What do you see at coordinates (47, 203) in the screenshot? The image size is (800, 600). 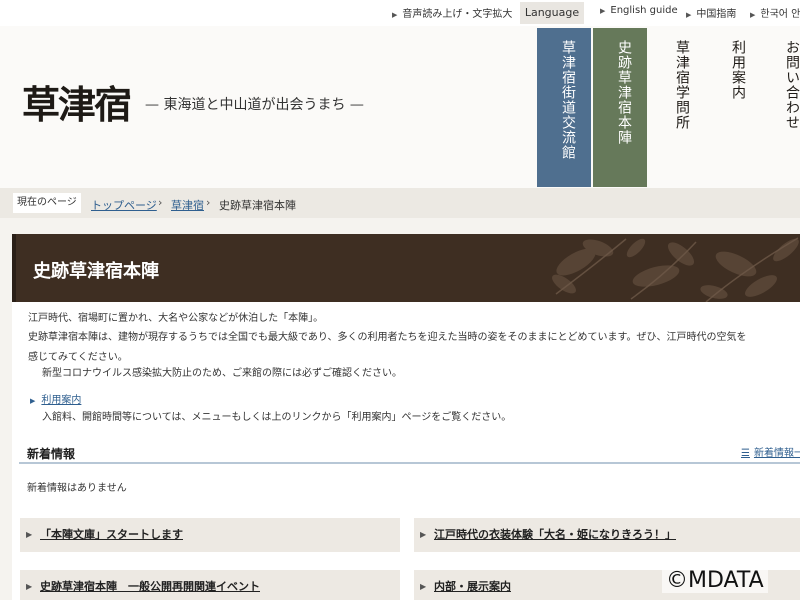 I see `breadcrumb-current-label: 現在のページ` at bounding box center [47, 203].